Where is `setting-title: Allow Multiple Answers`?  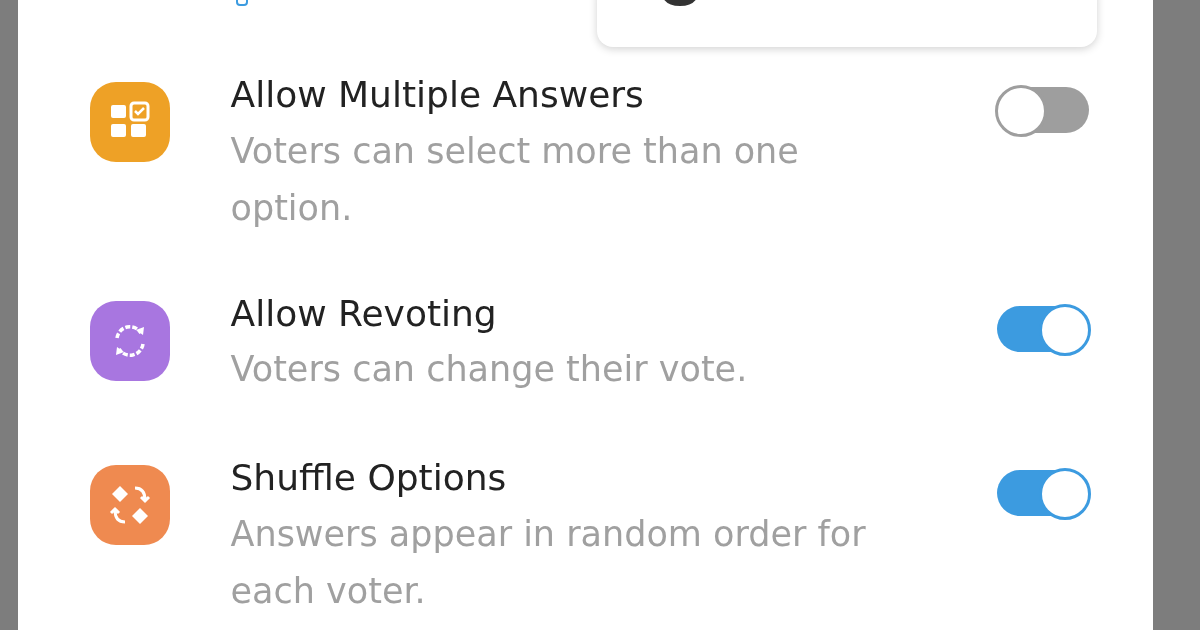 setting-title: Allow Multiple Answers is located at coordinates (437, 95).